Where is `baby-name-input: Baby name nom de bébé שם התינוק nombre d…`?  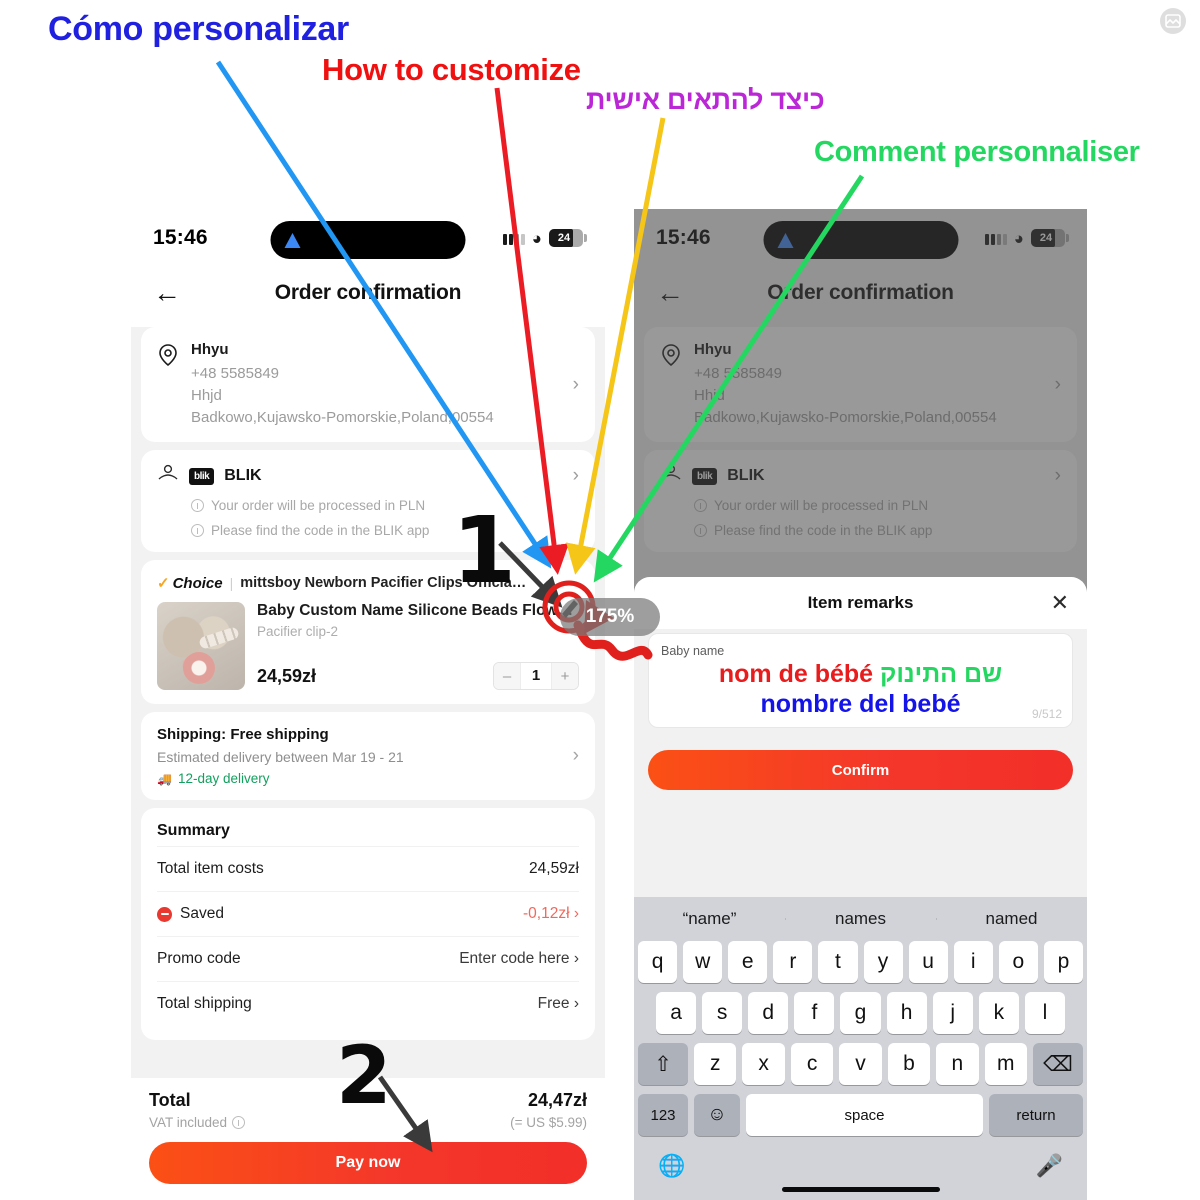
baby-name-input: Baby name nom de bébé שם התינוק nombre d… is located at coordinates (860, 680).